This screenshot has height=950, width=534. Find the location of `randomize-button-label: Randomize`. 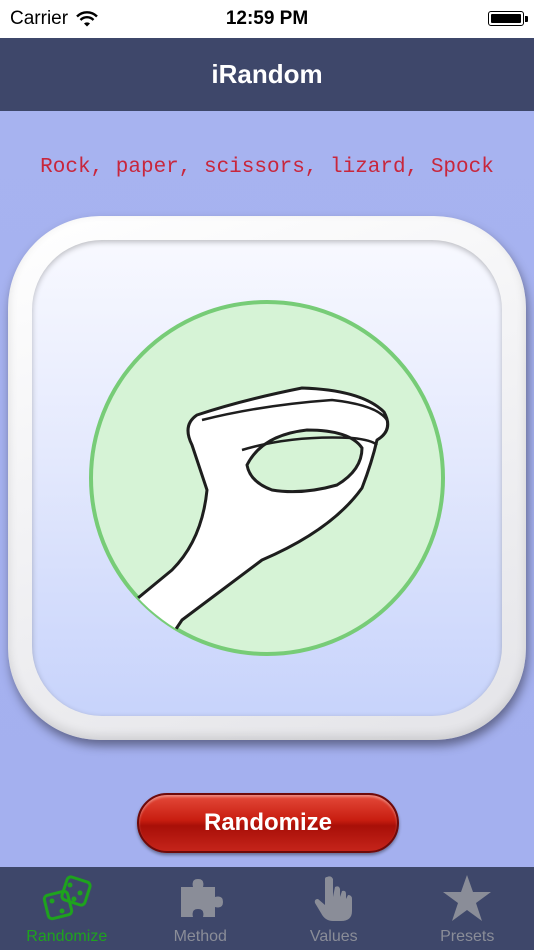

randomize-button-label: Randomize is located at coordinates (267, 822).